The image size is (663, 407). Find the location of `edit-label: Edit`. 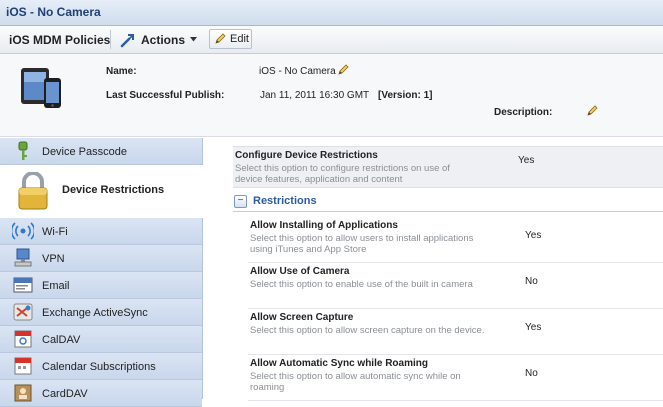

edit-label: Edit is located at coordinates (239, 39).